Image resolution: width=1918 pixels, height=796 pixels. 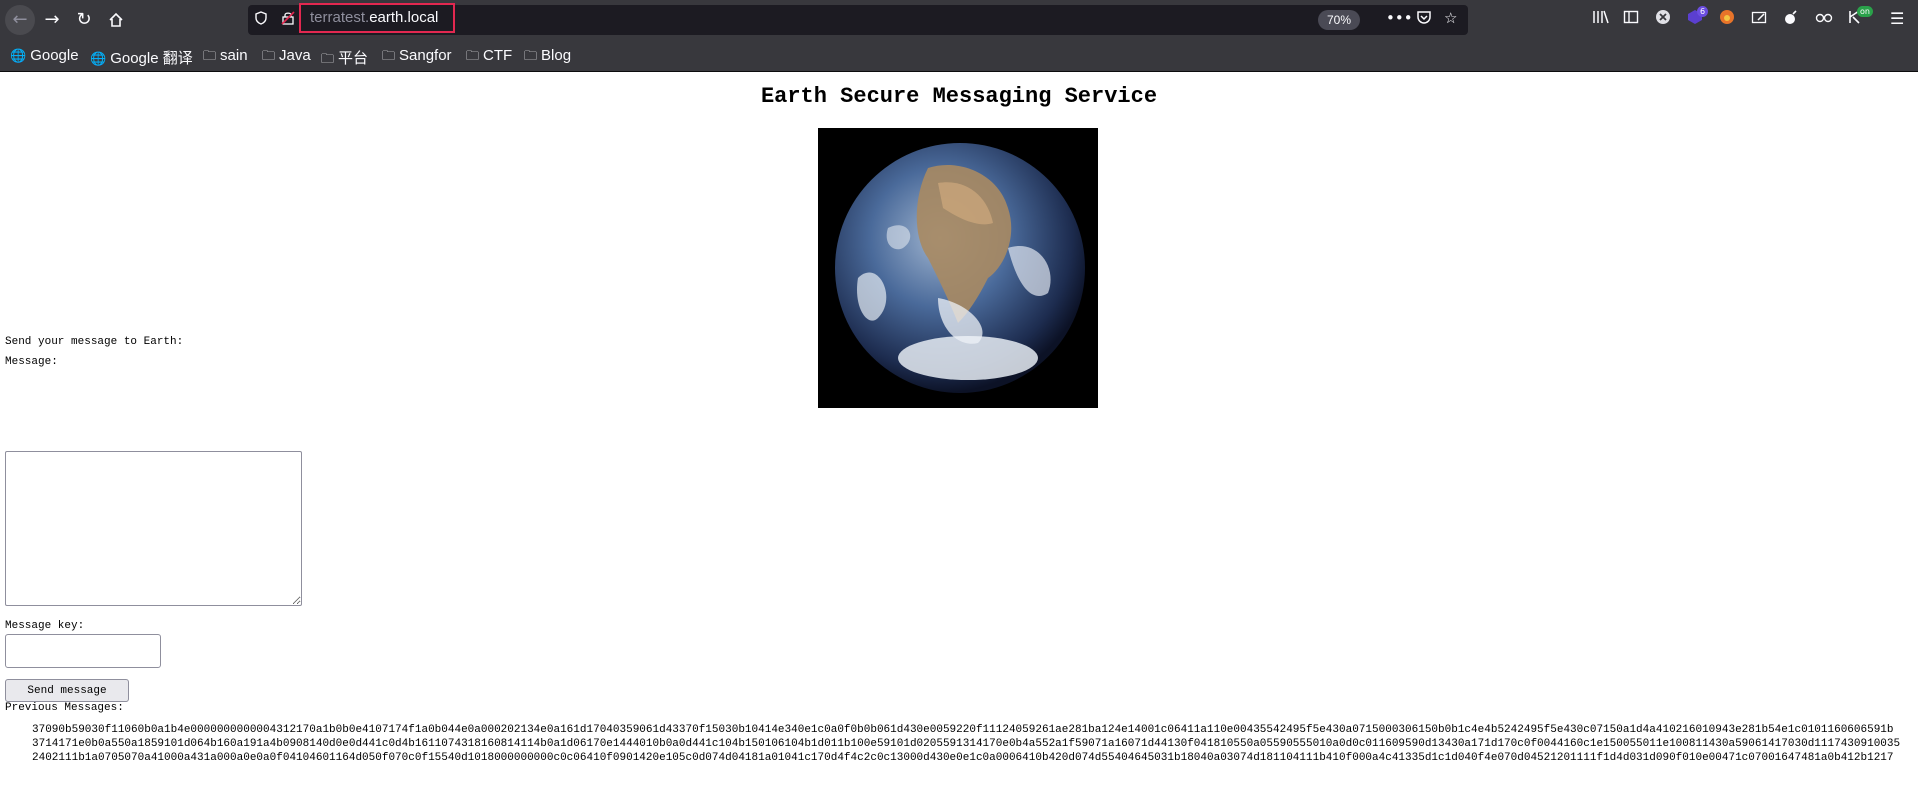 What do you see at coordinates (288, 20) in the screenshot?
I see `insecure-lock-icon` at bounding box center [288, 20].